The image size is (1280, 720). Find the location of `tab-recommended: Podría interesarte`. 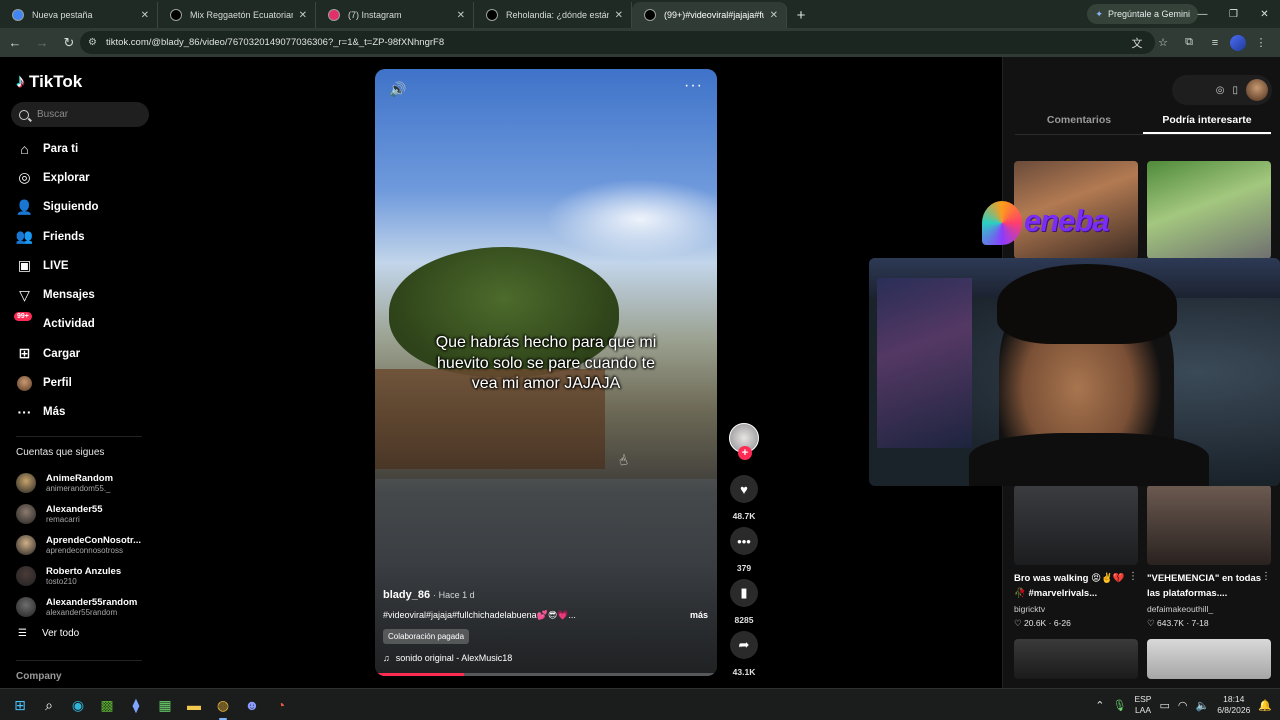

tab-recommended: Podría interesarte is located at coordinates (1207, 121).